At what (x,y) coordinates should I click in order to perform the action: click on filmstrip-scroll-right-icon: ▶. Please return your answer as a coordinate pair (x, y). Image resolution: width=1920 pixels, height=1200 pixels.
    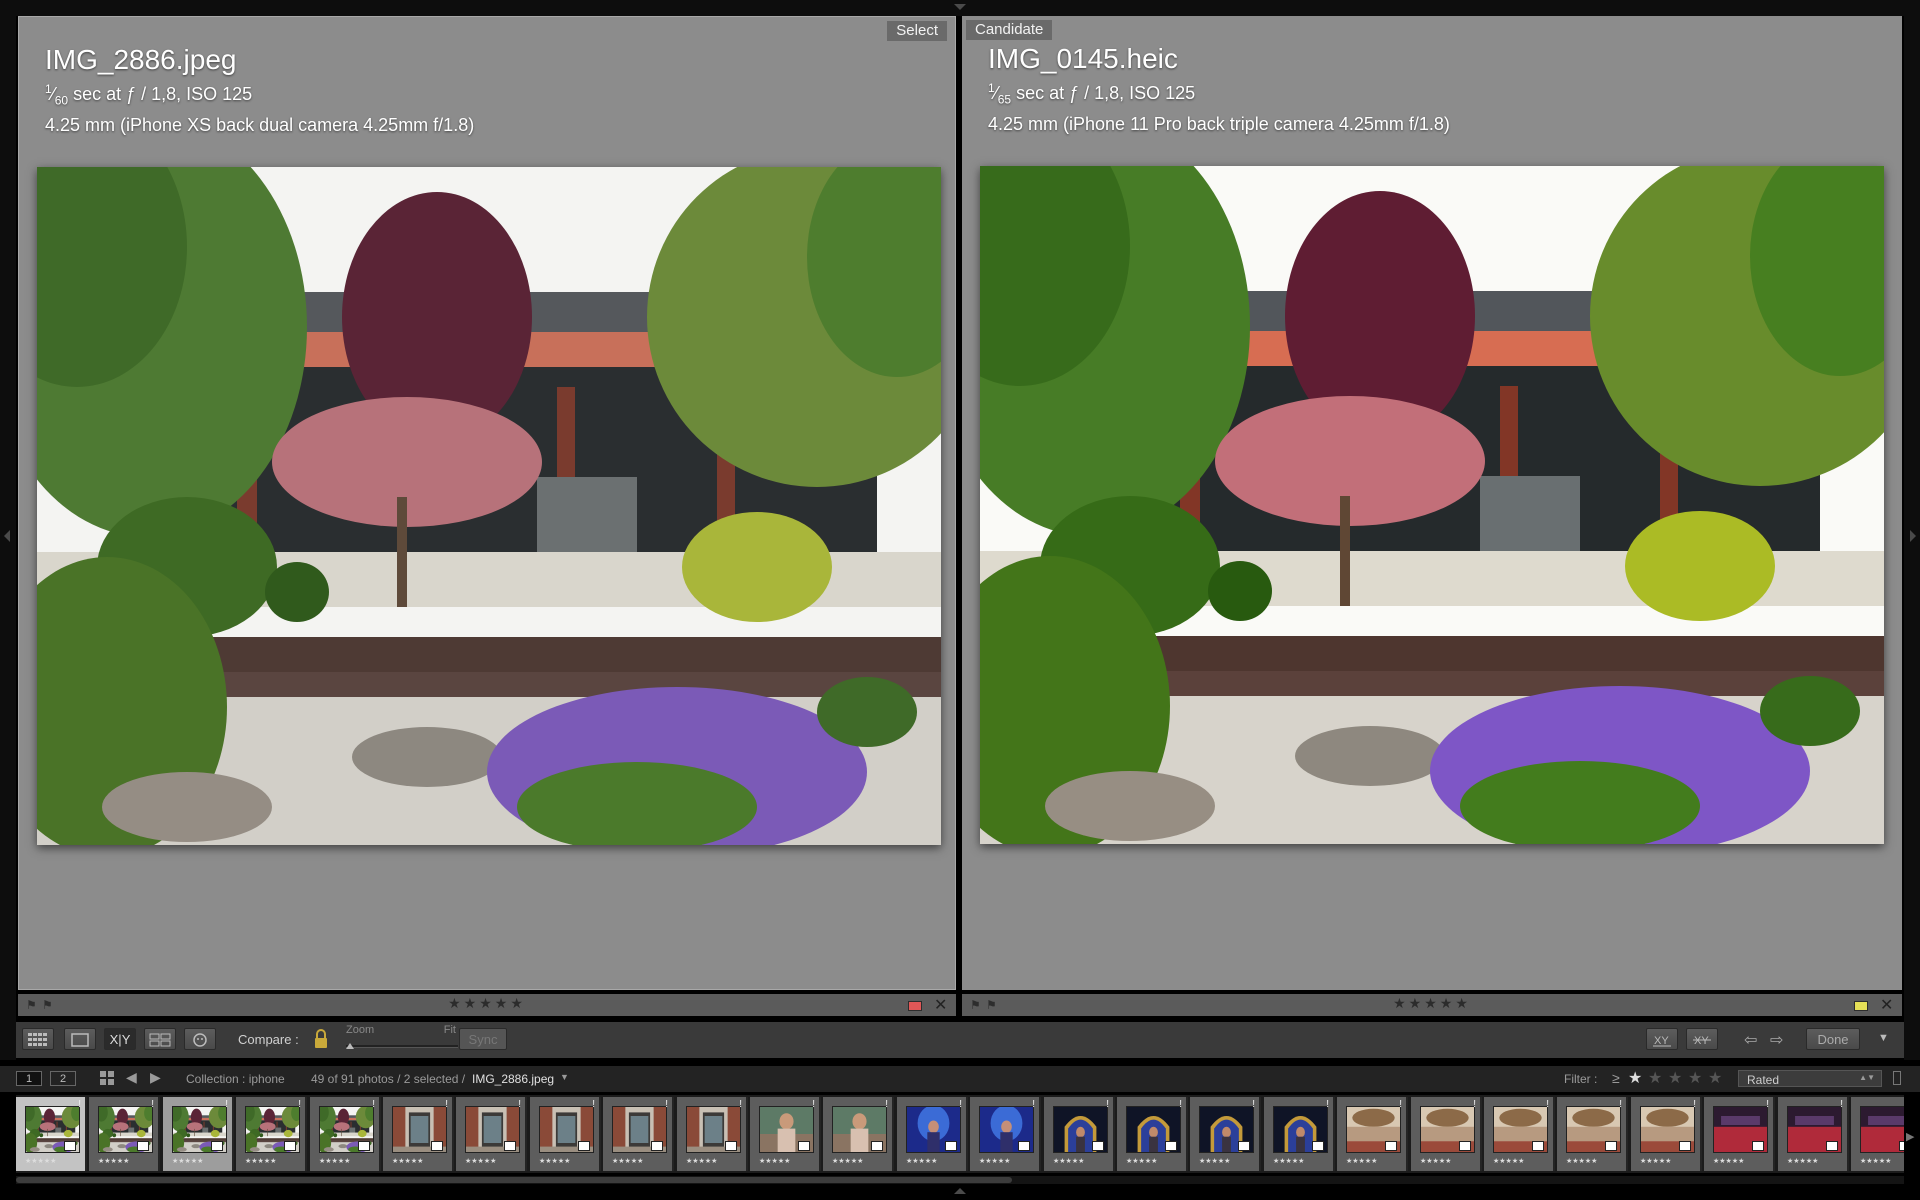
    Looking at the image, I should click on (1910, 1136).